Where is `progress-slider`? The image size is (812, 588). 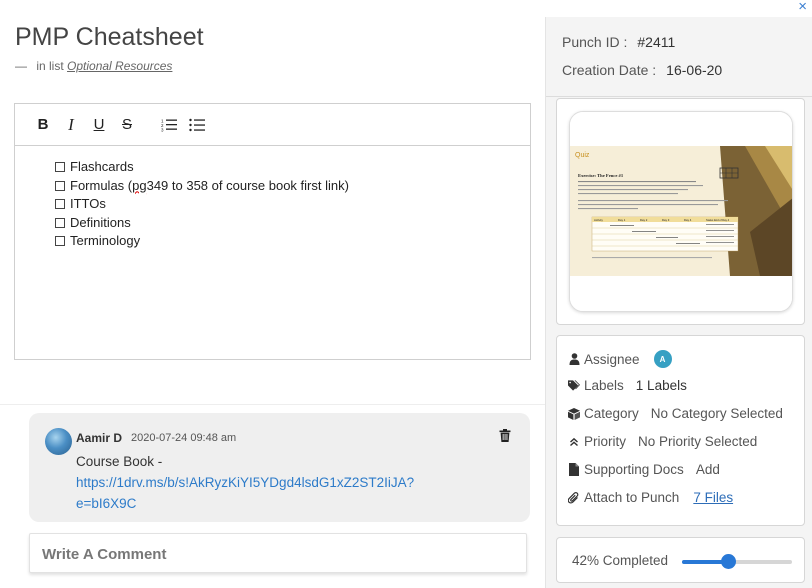 progress-slider is located at coordinates (737, 561).